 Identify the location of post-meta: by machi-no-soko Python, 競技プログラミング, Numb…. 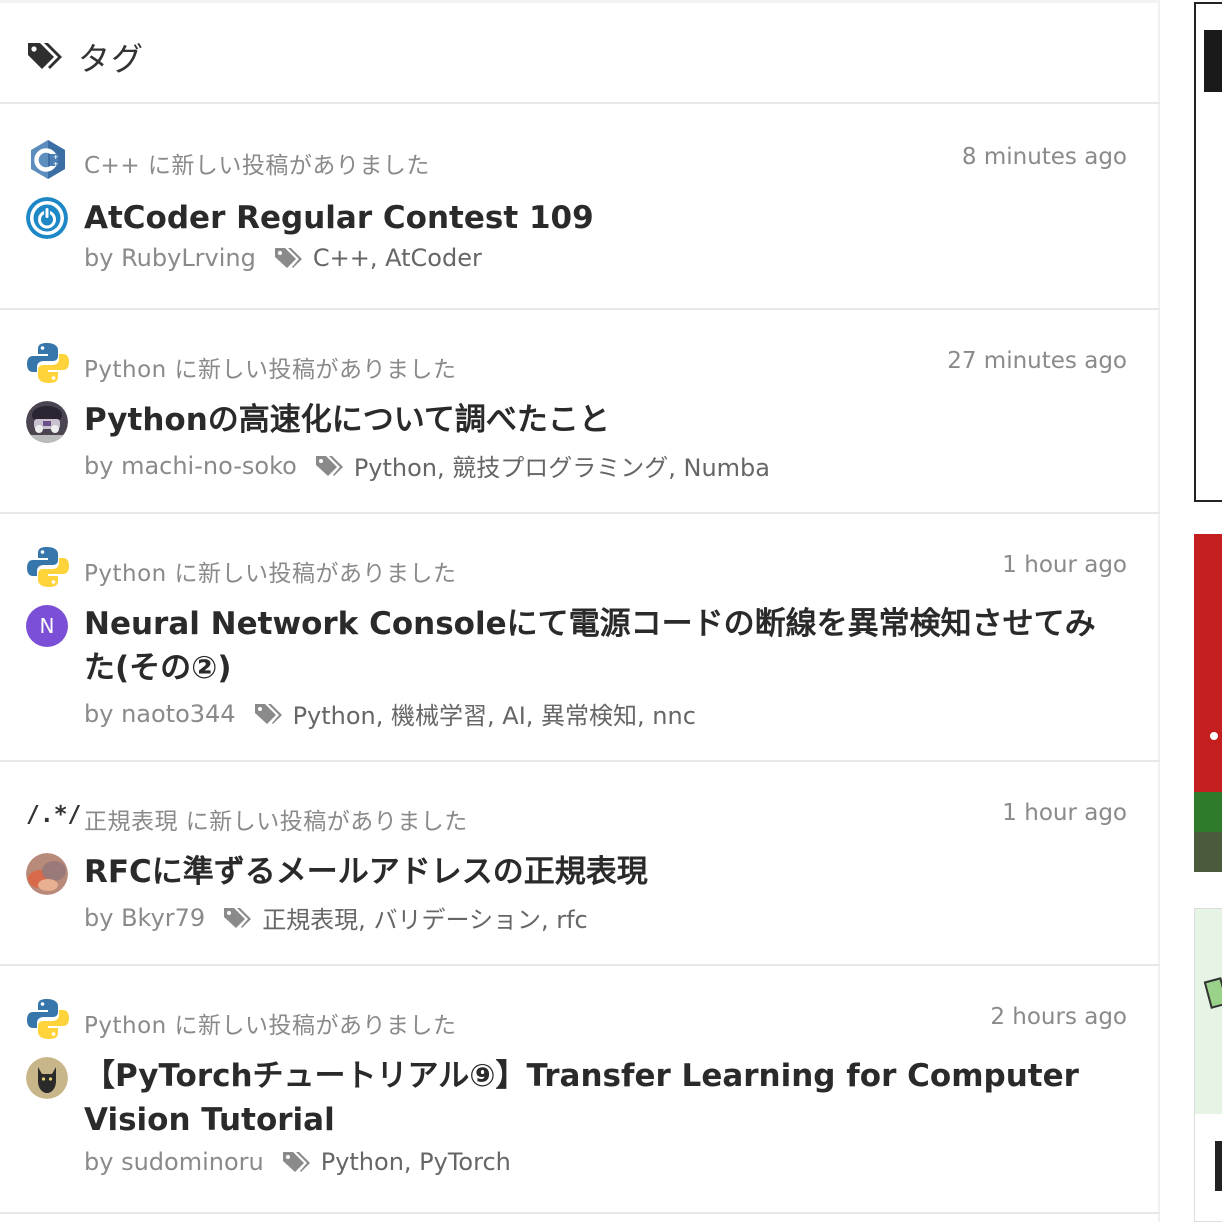
(427, 465).